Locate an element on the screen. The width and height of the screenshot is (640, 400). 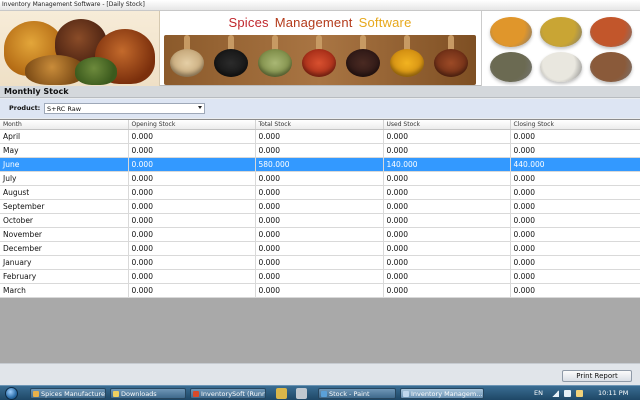
column-header-total-stock: Total Stock is located at coordinates (319, 125).